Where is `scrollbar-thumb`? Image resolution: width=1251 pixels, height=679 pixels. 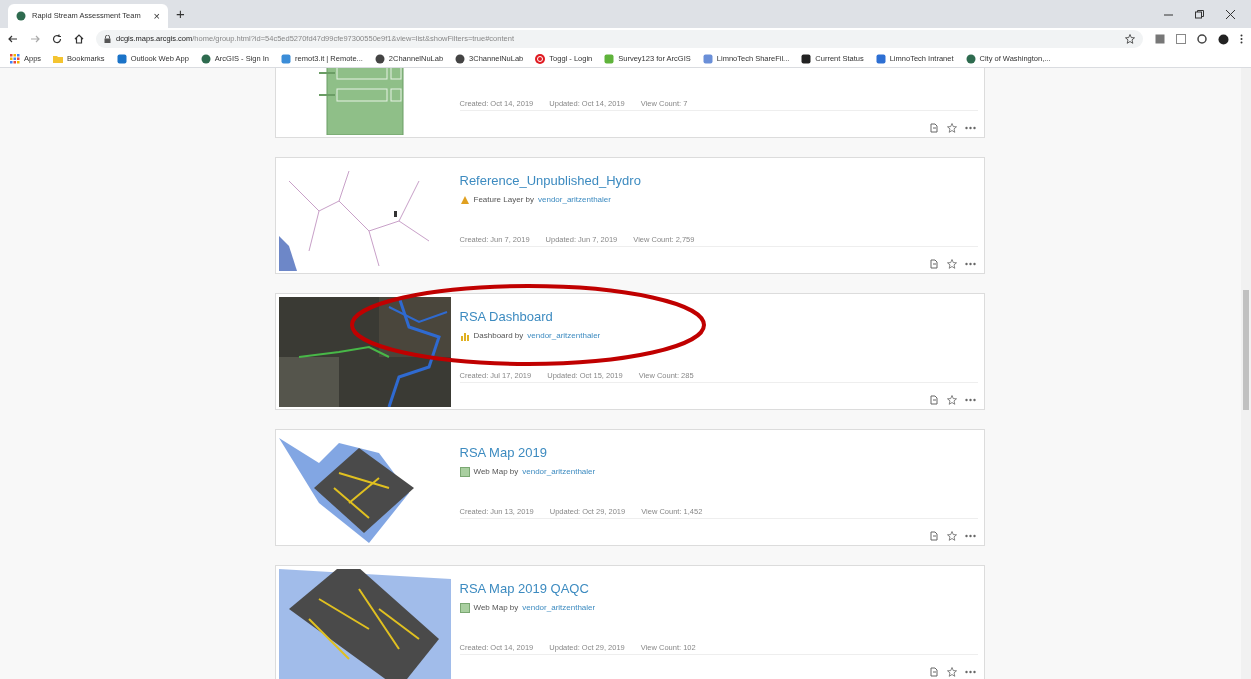 scrollbar-thumb is located at coordinates (1246, 350).